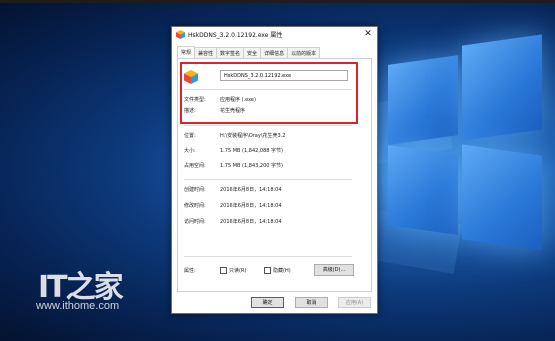 Image resolution: width=555 pixels, height=341 pixels. Describe the element at coordinates (235, 35) in the screenshot. I see `dialog-title: HskDDNS_3.2.0.12192.exe 属性` at that location.